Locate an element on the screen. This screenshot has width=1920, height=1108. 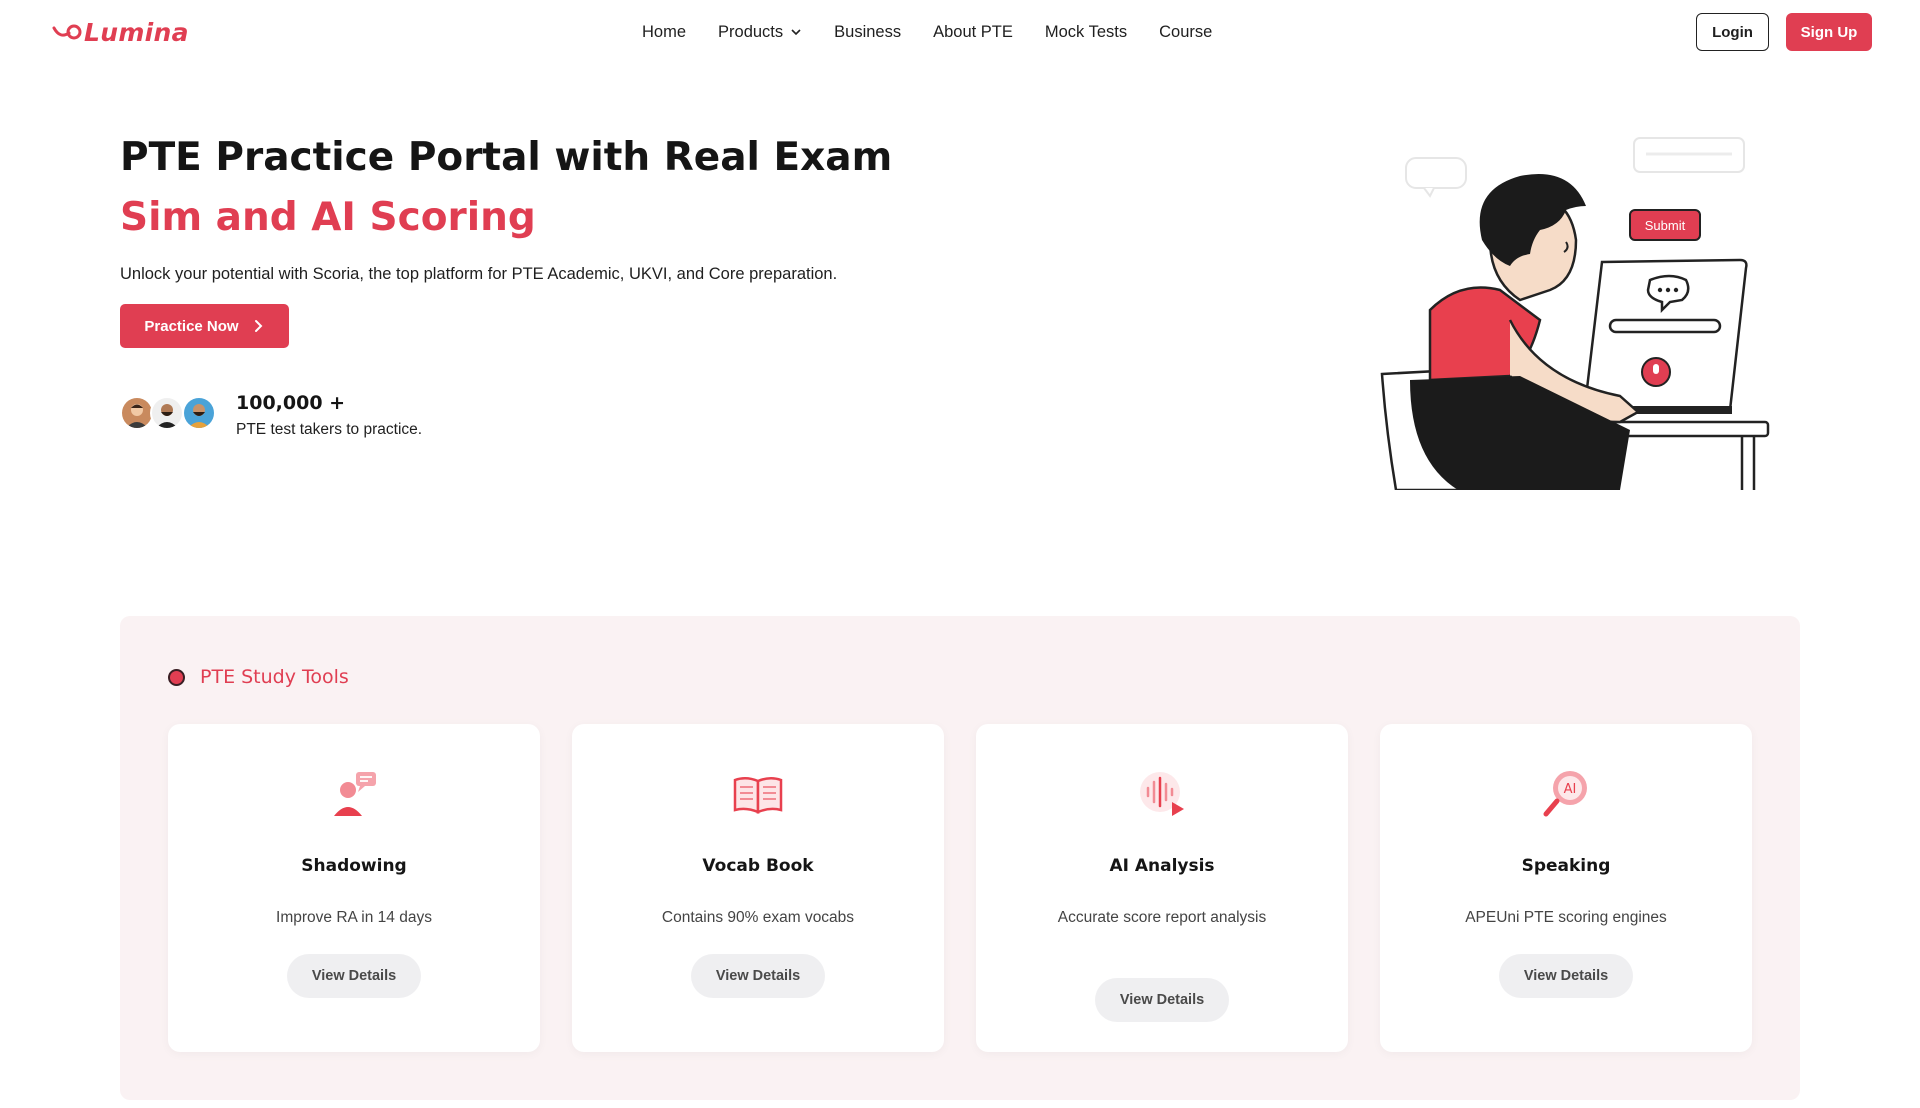
practice-now-button: Practice Now is located at coordinates (204, 326).